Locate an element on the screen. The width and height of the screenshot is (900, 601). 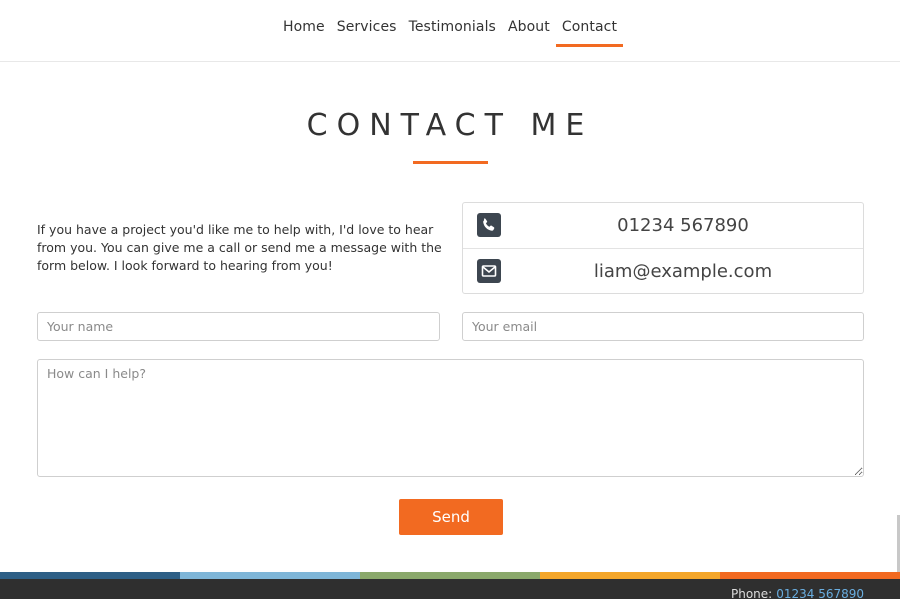
title-underline is located at coordinates (450, 162).